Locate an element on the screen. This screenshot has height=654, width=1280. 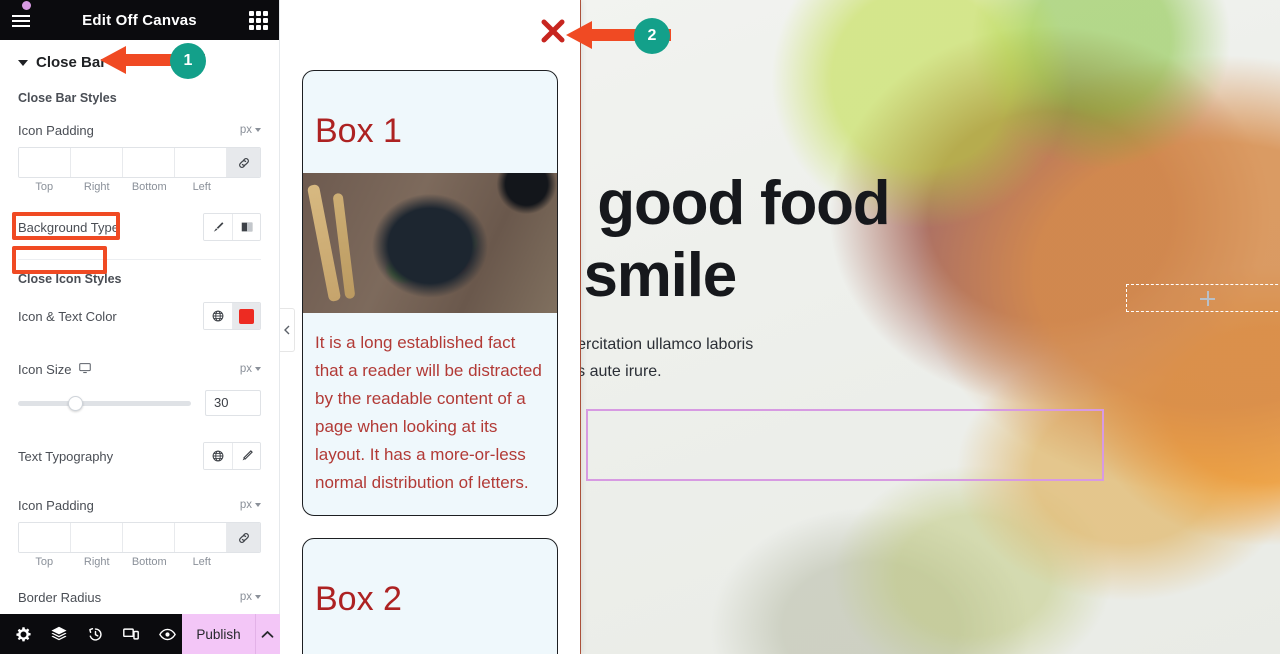
control-background-type: Background Type is located at coordinates (139, 226).